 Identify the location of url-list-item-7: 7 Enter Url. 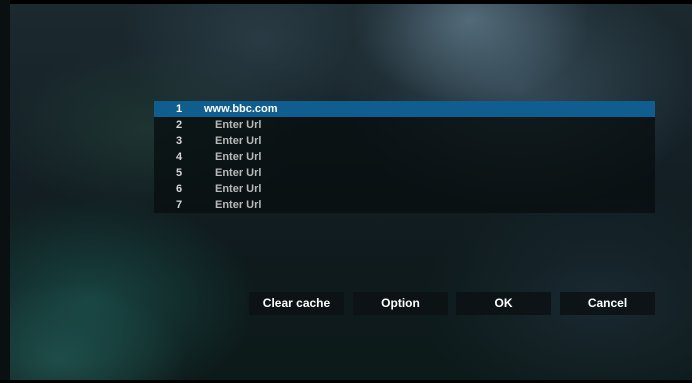
(404, 205).